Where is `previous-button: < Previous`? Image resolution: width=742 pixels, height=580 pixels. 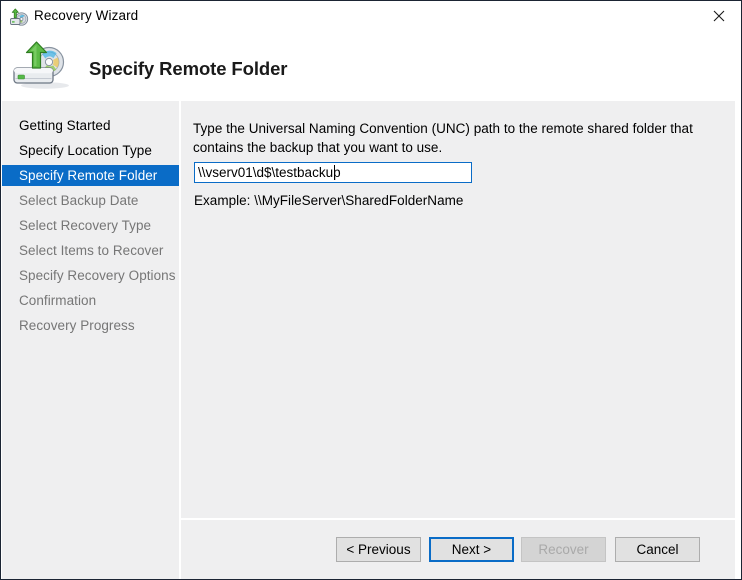 previous-button: < Previous is located at coordinates (378, 549).